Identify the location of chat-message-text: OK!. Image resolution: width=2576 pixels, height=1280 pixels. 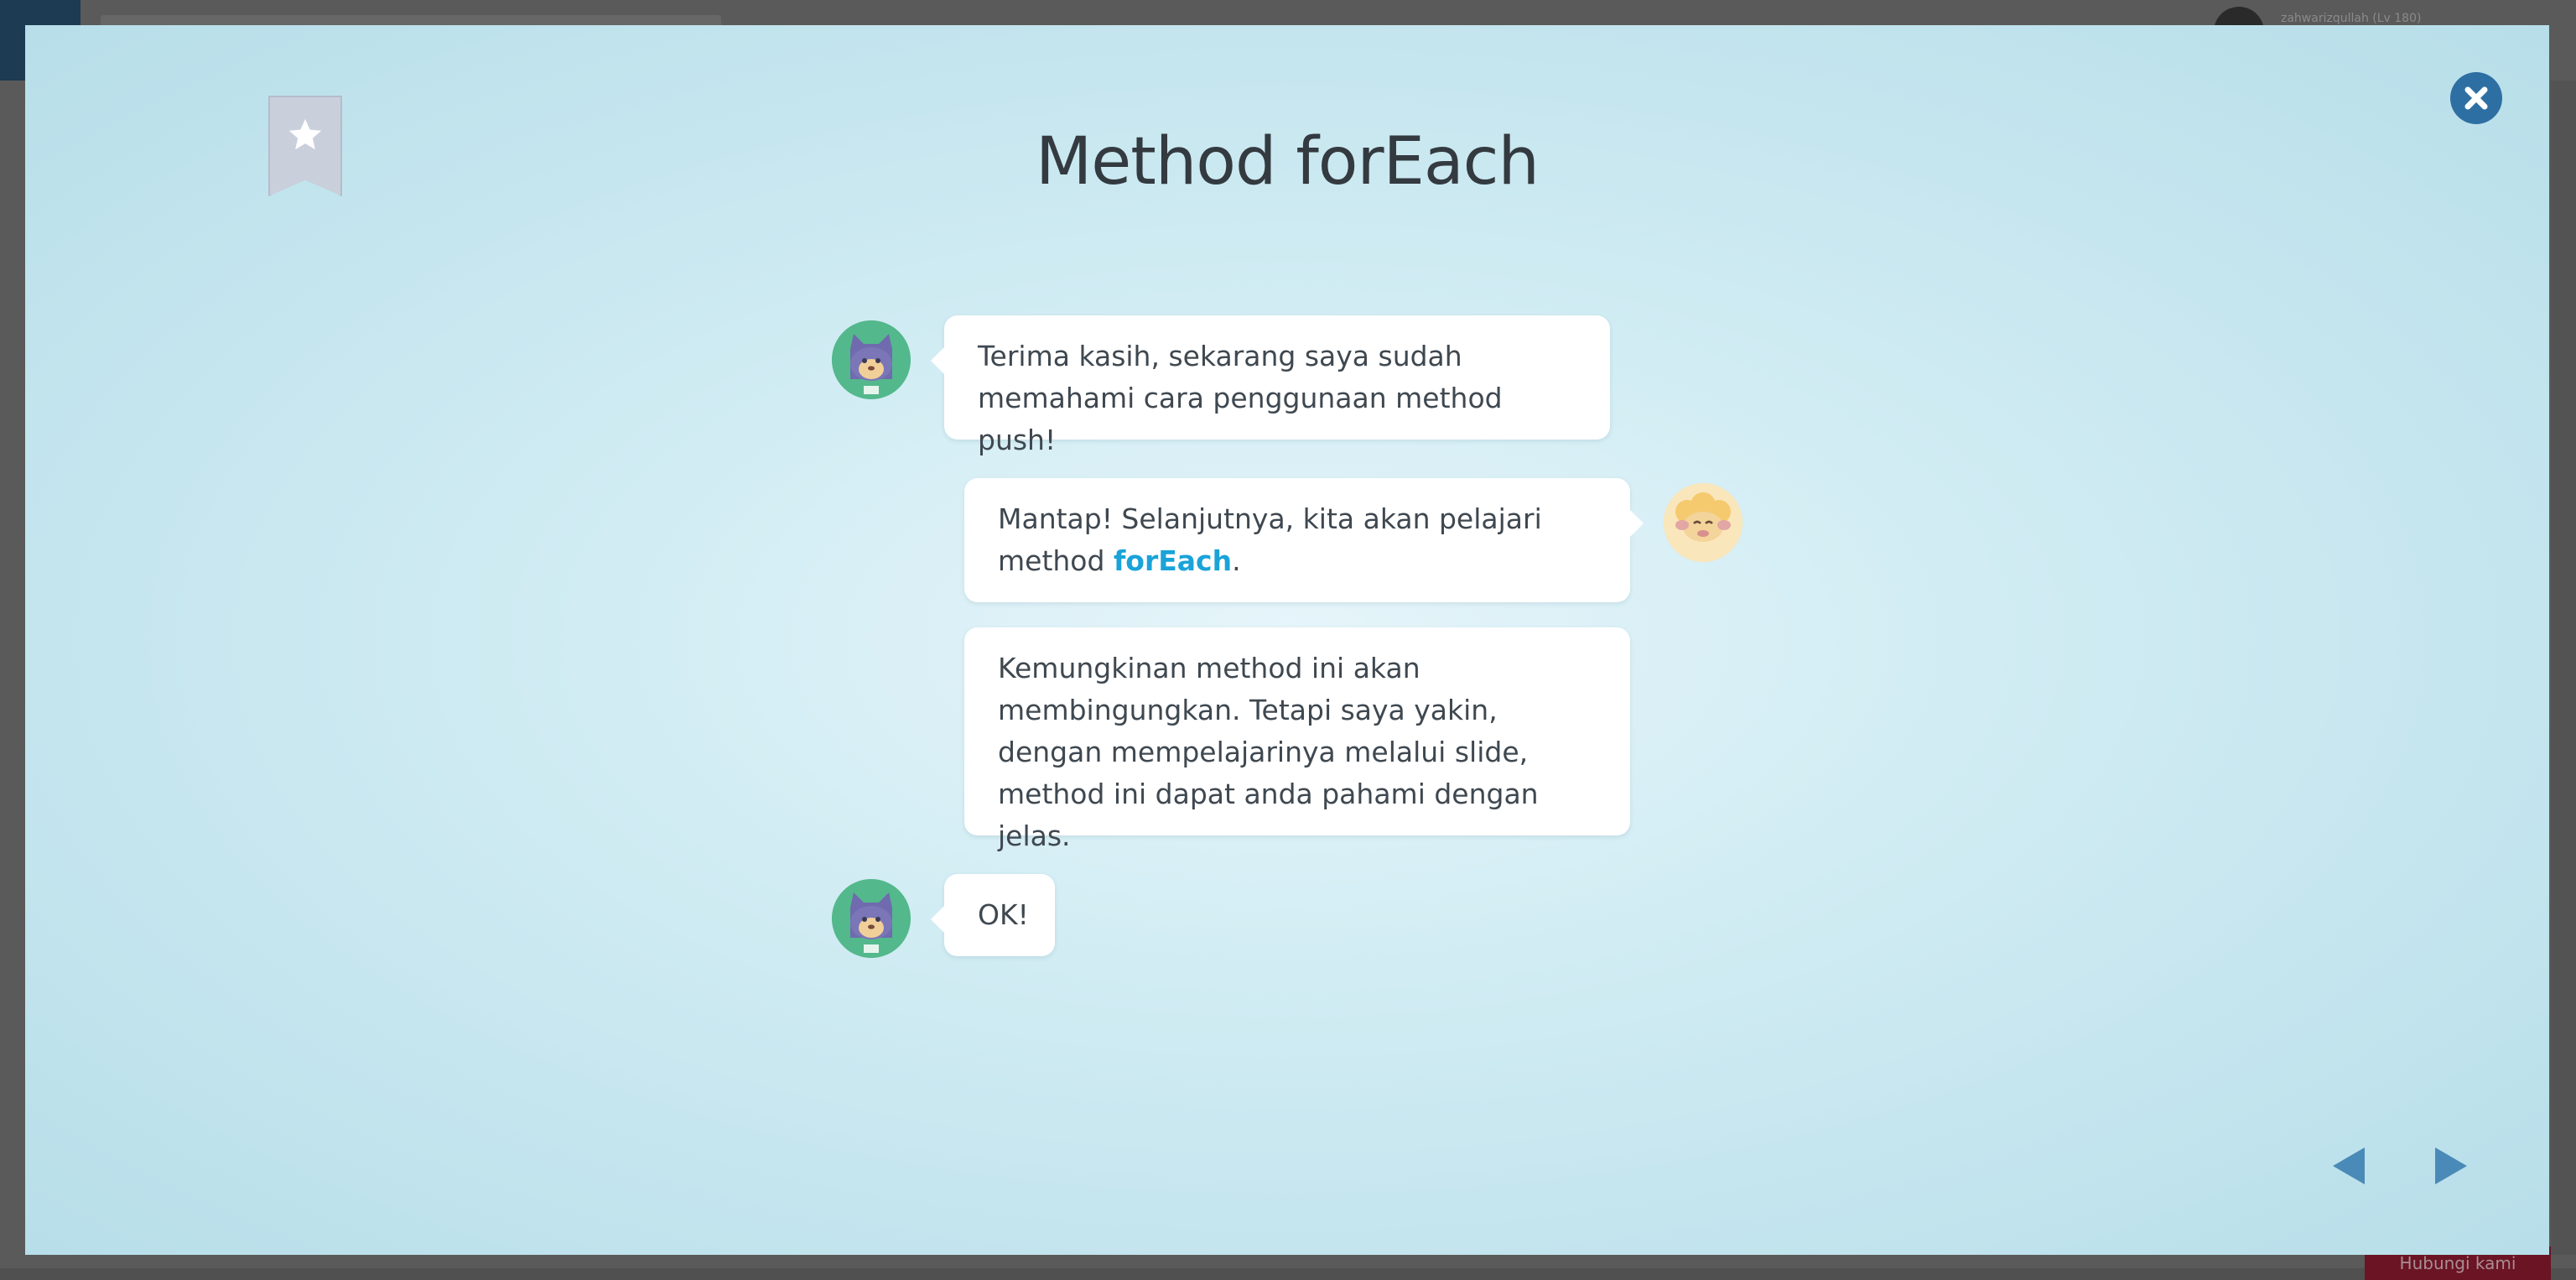
(1003, 914).